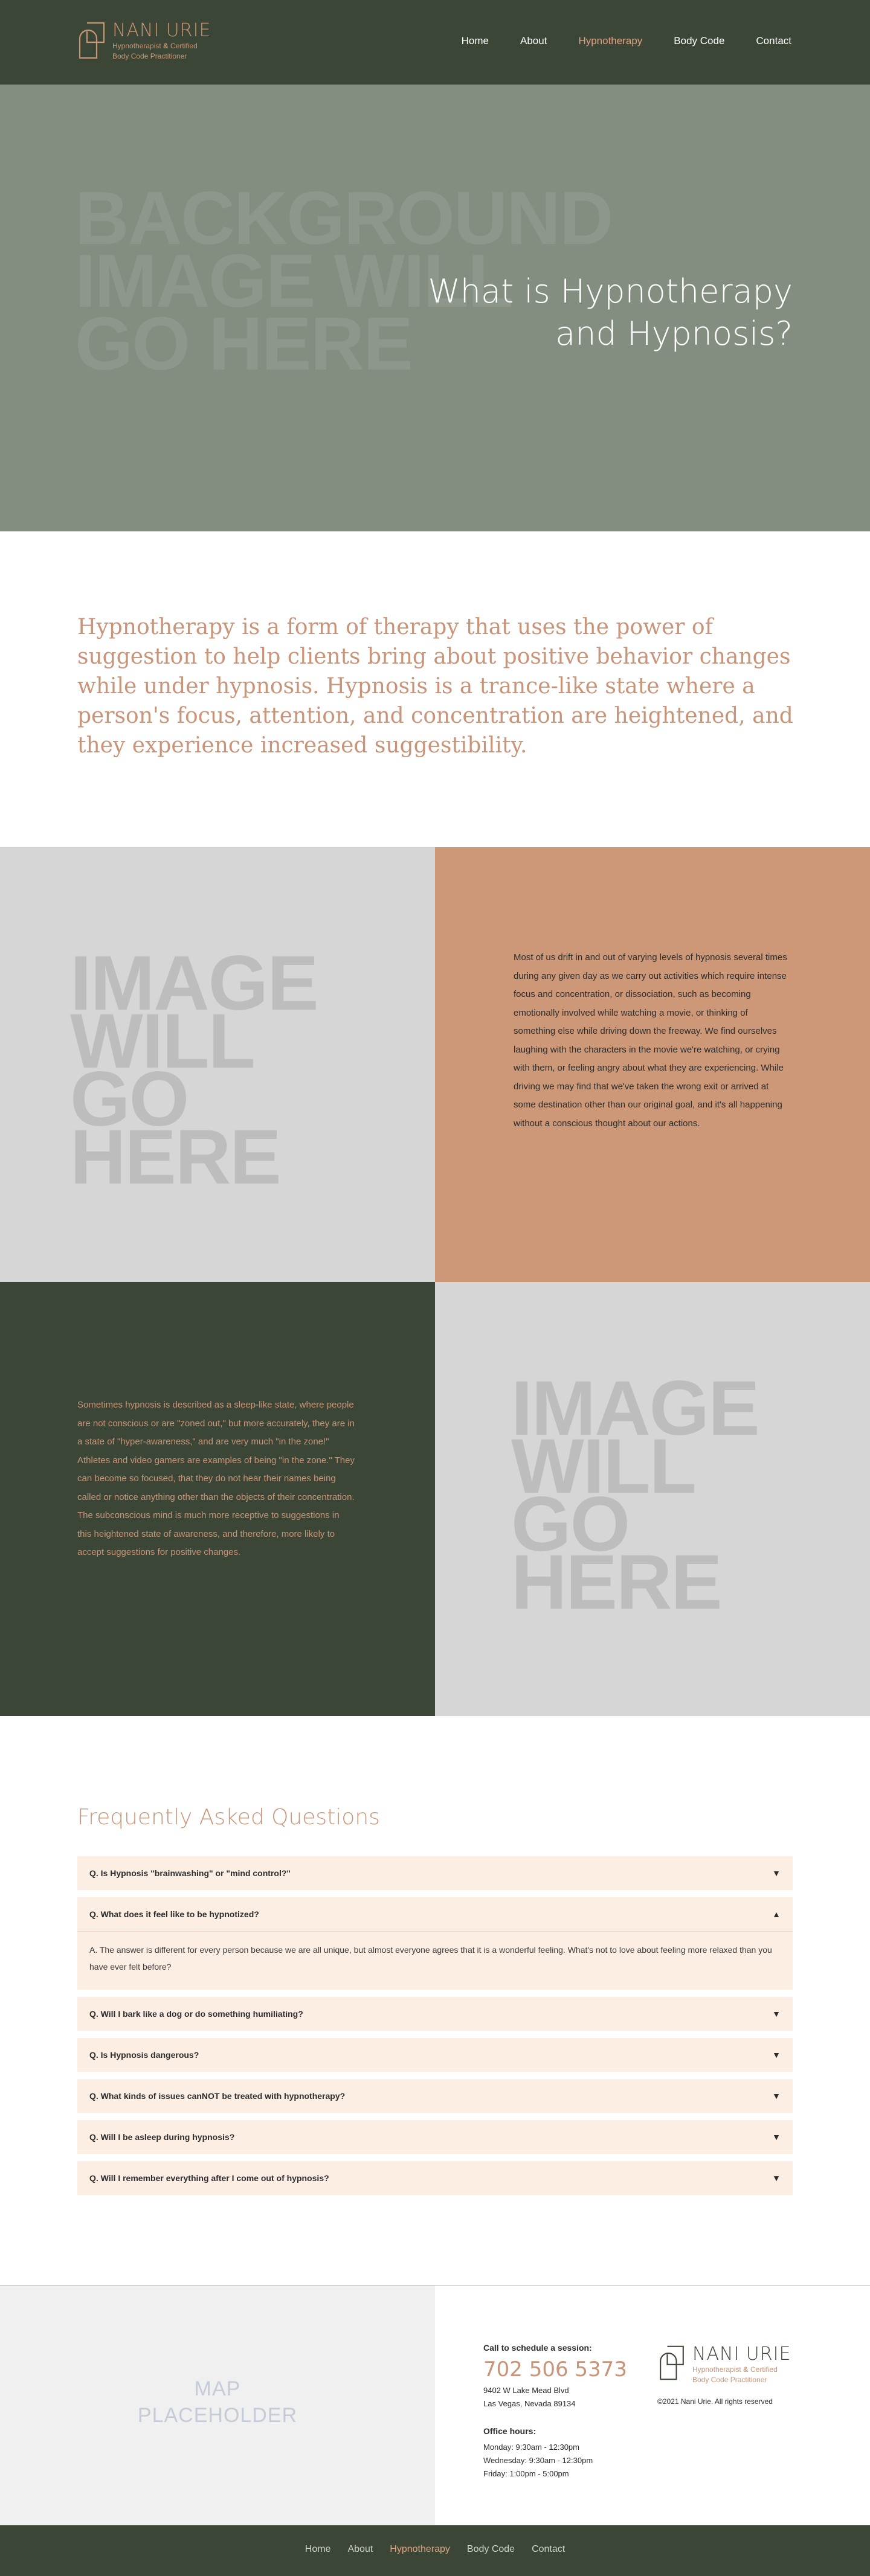 The width and height of the screenshot is (870, 2576). I want to click on image-placeholder-1: IMAGE WILL GO HERE, so click(217, 1064).